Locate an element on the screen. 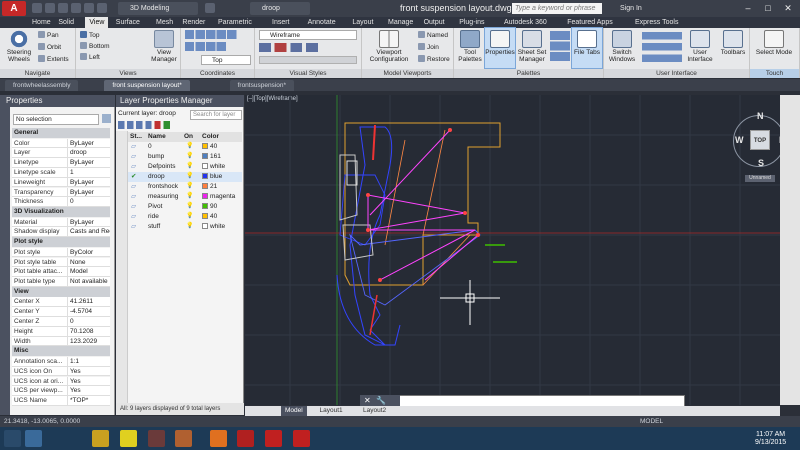 The height and width of the screenshot is (450, 800). tab-view: View is located at coordinates (97, 22).